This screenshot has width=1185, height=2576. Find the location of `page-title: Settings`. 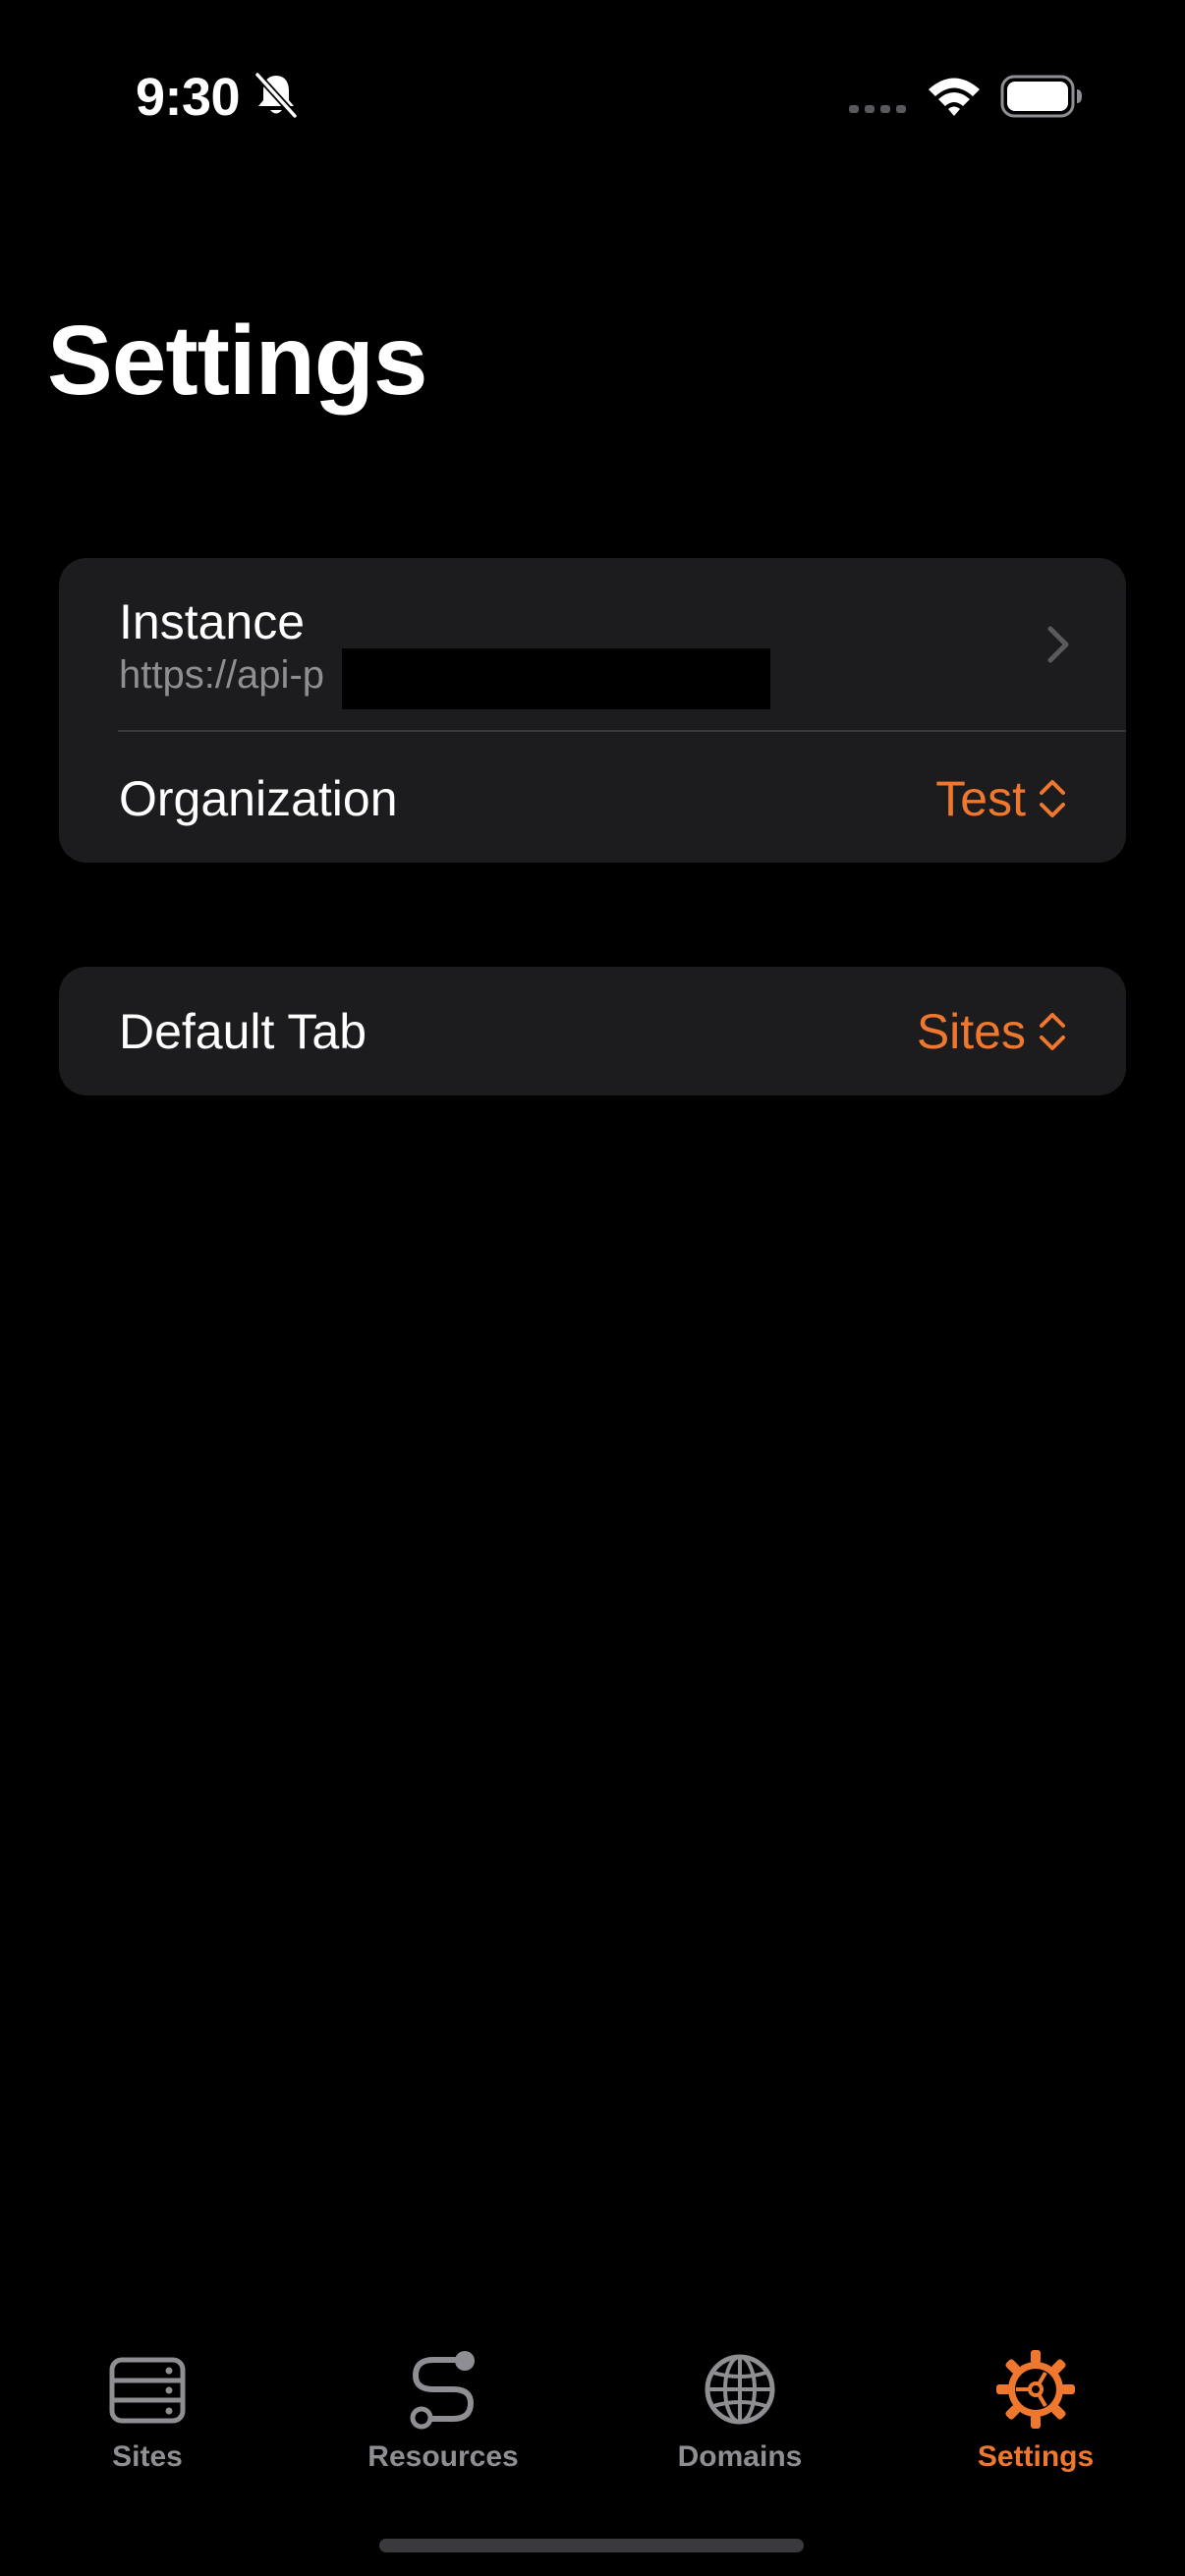

page-title: Settings is located at coordinates (237, 361).